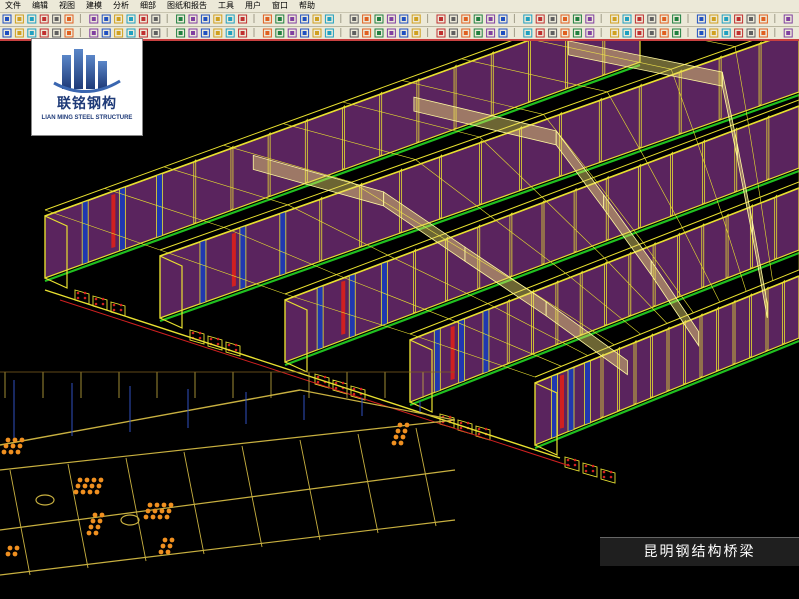  What do you see at coordinates (121, 6) in the screenshot?
I see `menu-item-4: 分析` at bounding box center [121, 6].